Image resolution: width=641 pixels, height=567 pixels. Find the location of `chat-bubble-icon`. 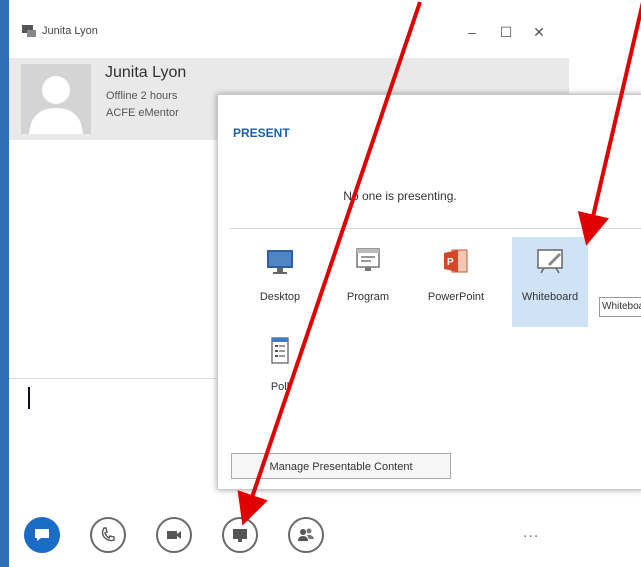

chat-bubble-icon is located at coordinates (42, 535).